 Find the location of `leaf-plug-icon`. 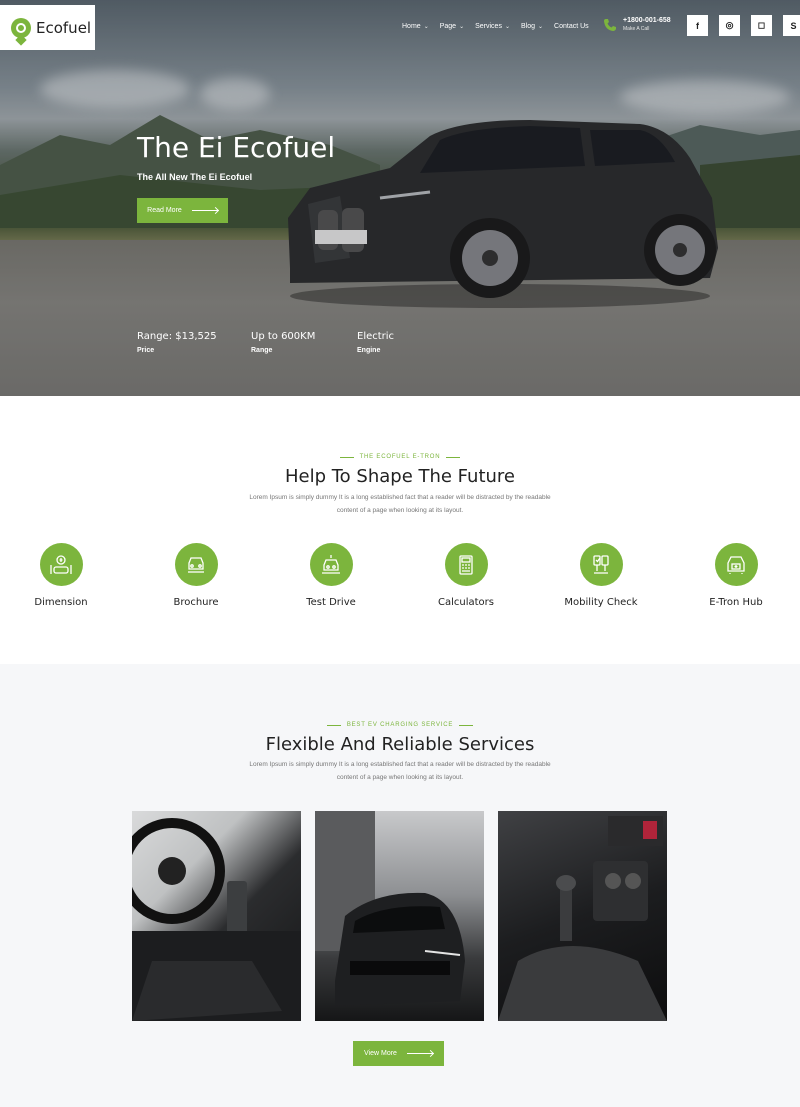

leaf-plug-icon is located at coordinates (21, 27).